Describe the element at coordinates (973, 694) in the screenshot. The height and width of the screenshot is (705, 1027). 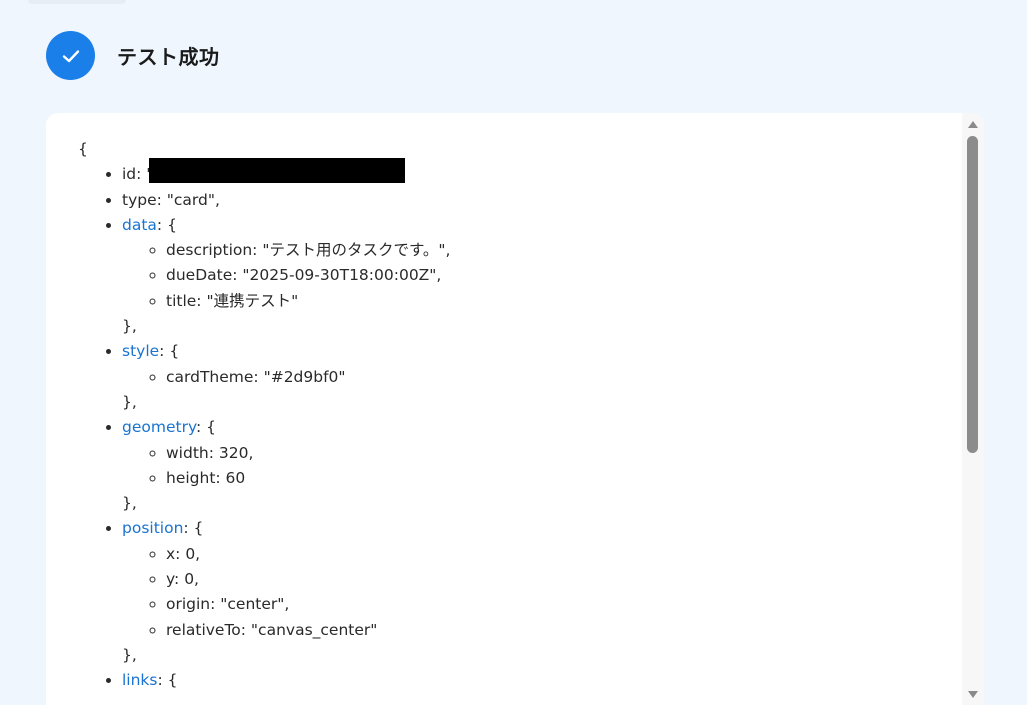
I see `scroll-down-arrow-icon` at that location.